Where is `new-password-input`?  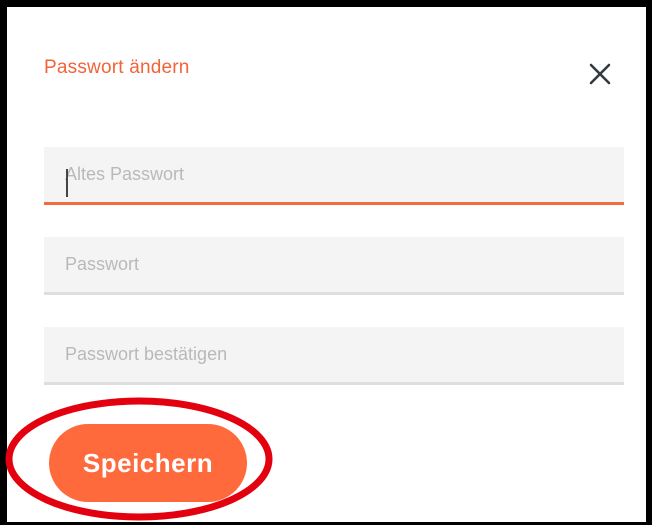
new-password-input is located at coordinates (334, 264).